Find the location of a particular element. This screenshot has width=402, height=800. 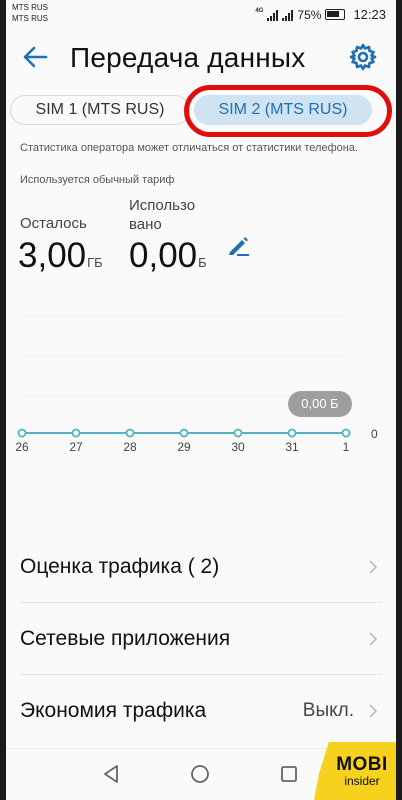

used-label-line1: Использо is located at coordinates (162, 205).